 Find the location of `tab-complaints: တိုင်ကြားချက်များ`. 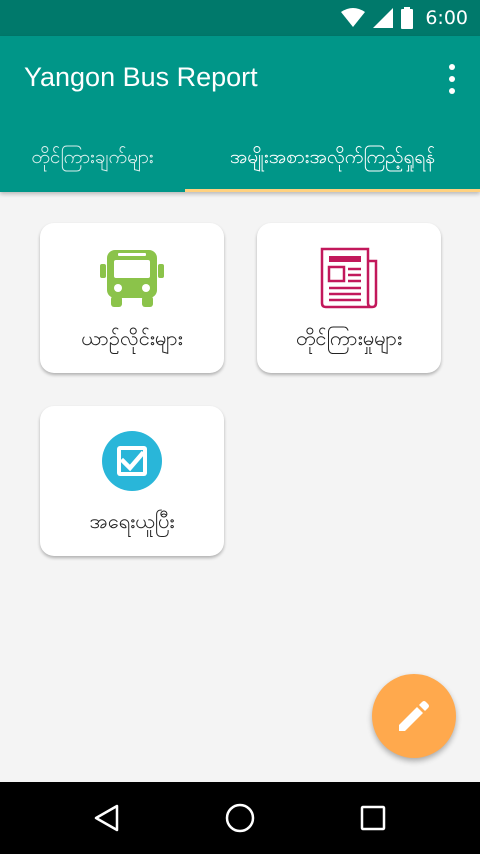

tab-complaints: တိုင်ကြားချက်များ is located at coordinates (92, 159).